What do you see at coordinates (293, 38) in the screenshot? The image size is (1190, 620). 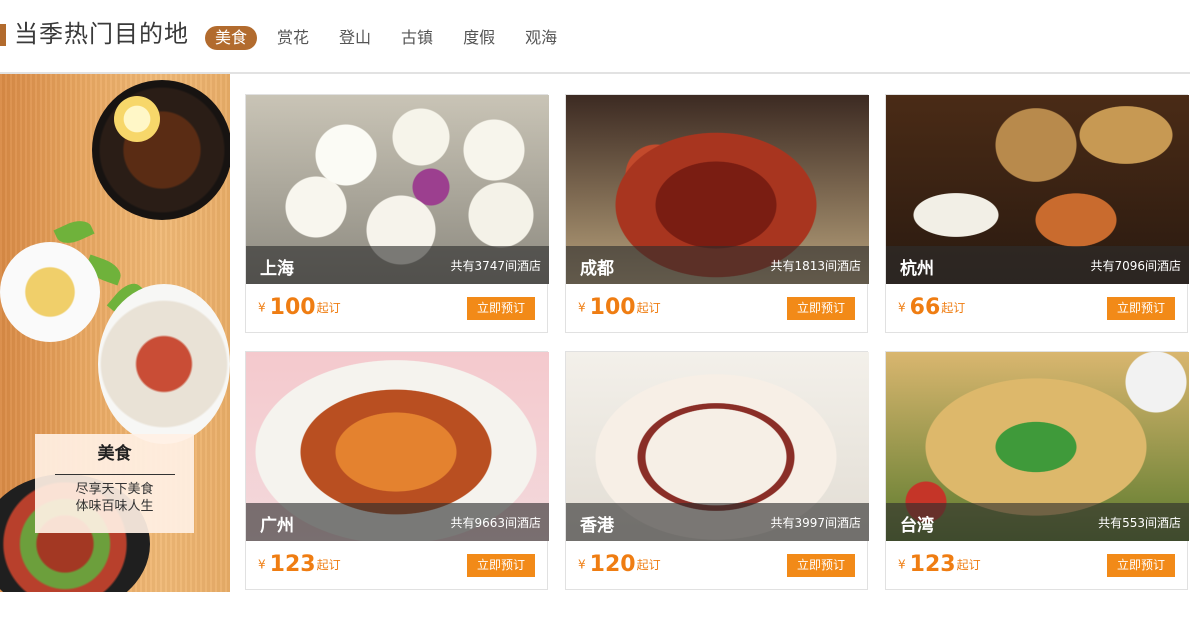 I see `tab-flowers: 赏花` at bounding box center [293, 38].